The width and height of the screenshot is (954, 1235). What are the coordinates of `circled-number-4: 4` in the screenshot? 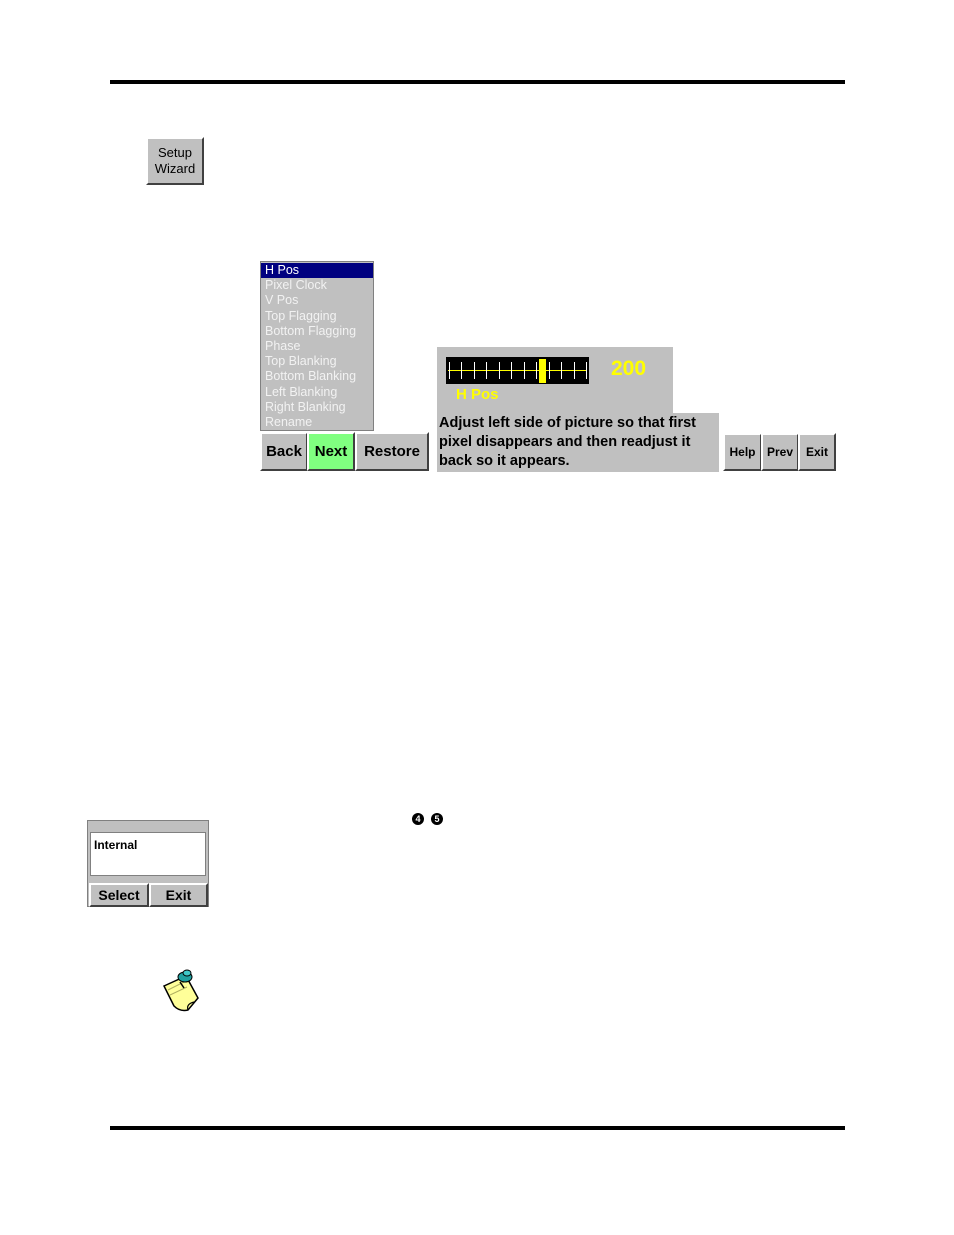 It's located at (418, 819).